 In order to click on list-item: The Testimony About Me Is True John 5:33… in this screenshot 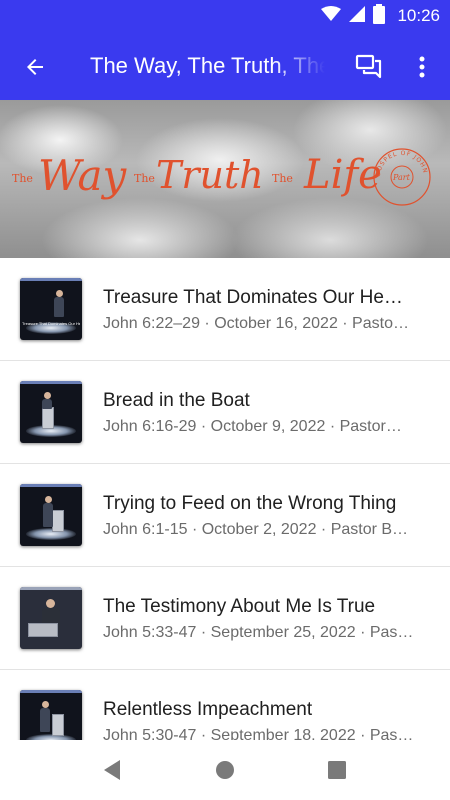, I will do `click(225, 618)`.